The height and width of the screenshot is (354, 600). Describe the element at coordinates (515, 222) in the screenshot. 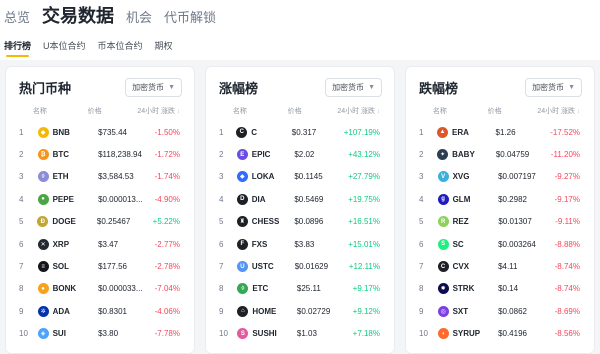

I see `coin-price: $0.01307` at that location.